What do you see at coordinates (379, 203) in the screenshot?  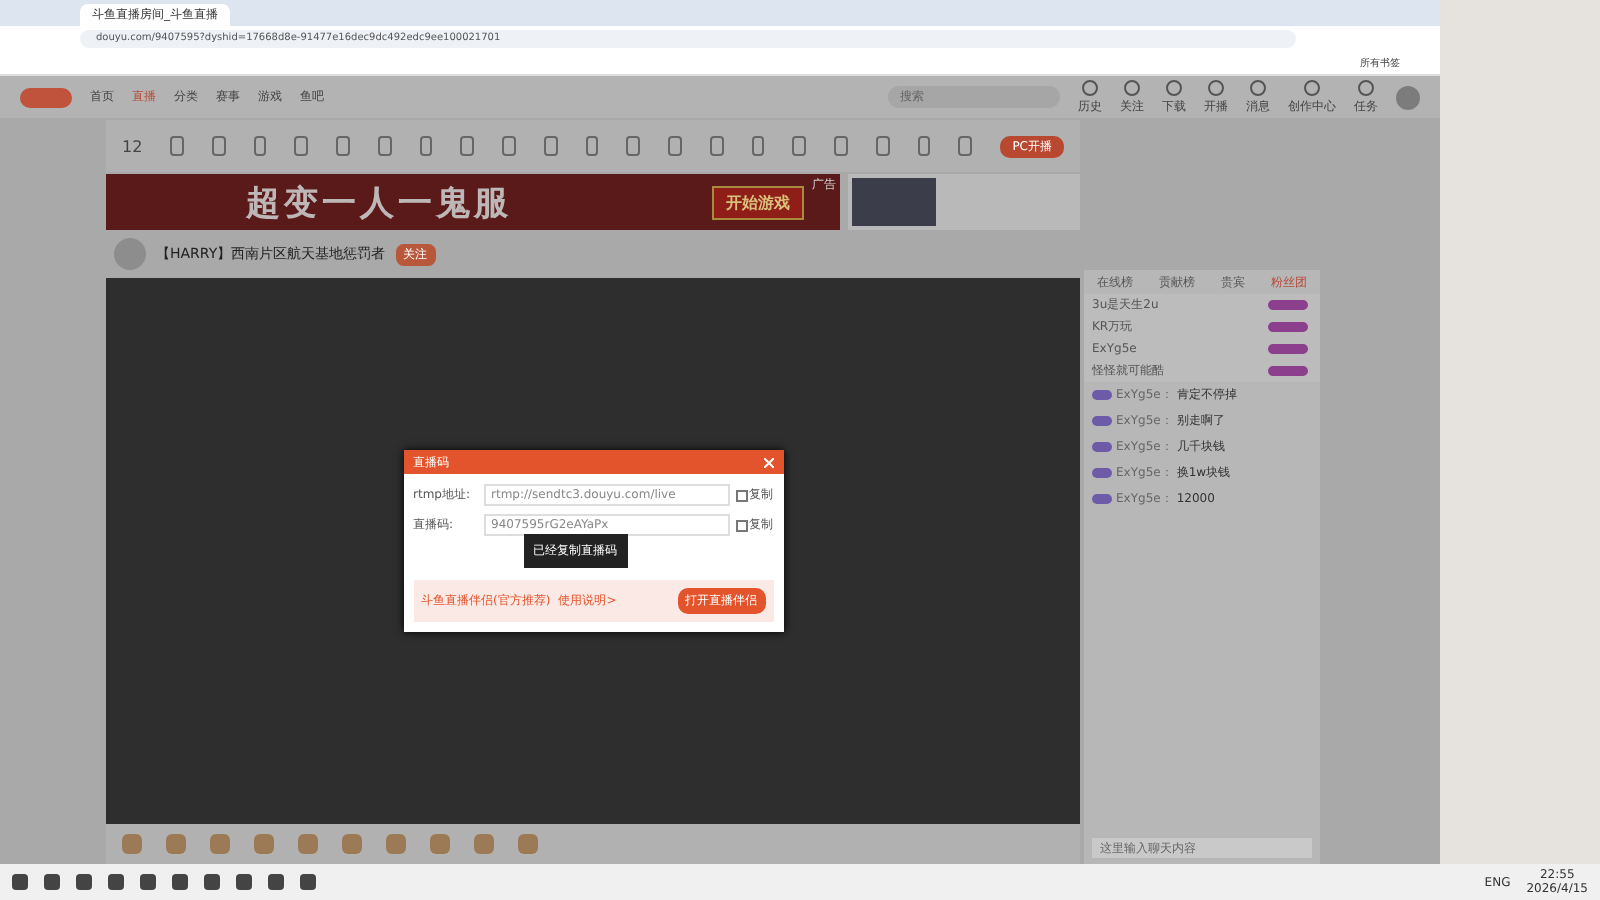 I see `banner-title: 超变一人一鬼服` at bounding box center [379, 203].